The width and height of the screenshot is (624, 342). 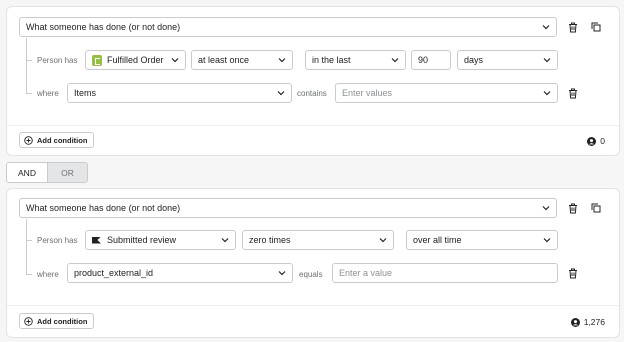 What do you see at coordinates (97, 60) in the screenshot?
I see `shopify-icon` at bounding box center [97, 60].